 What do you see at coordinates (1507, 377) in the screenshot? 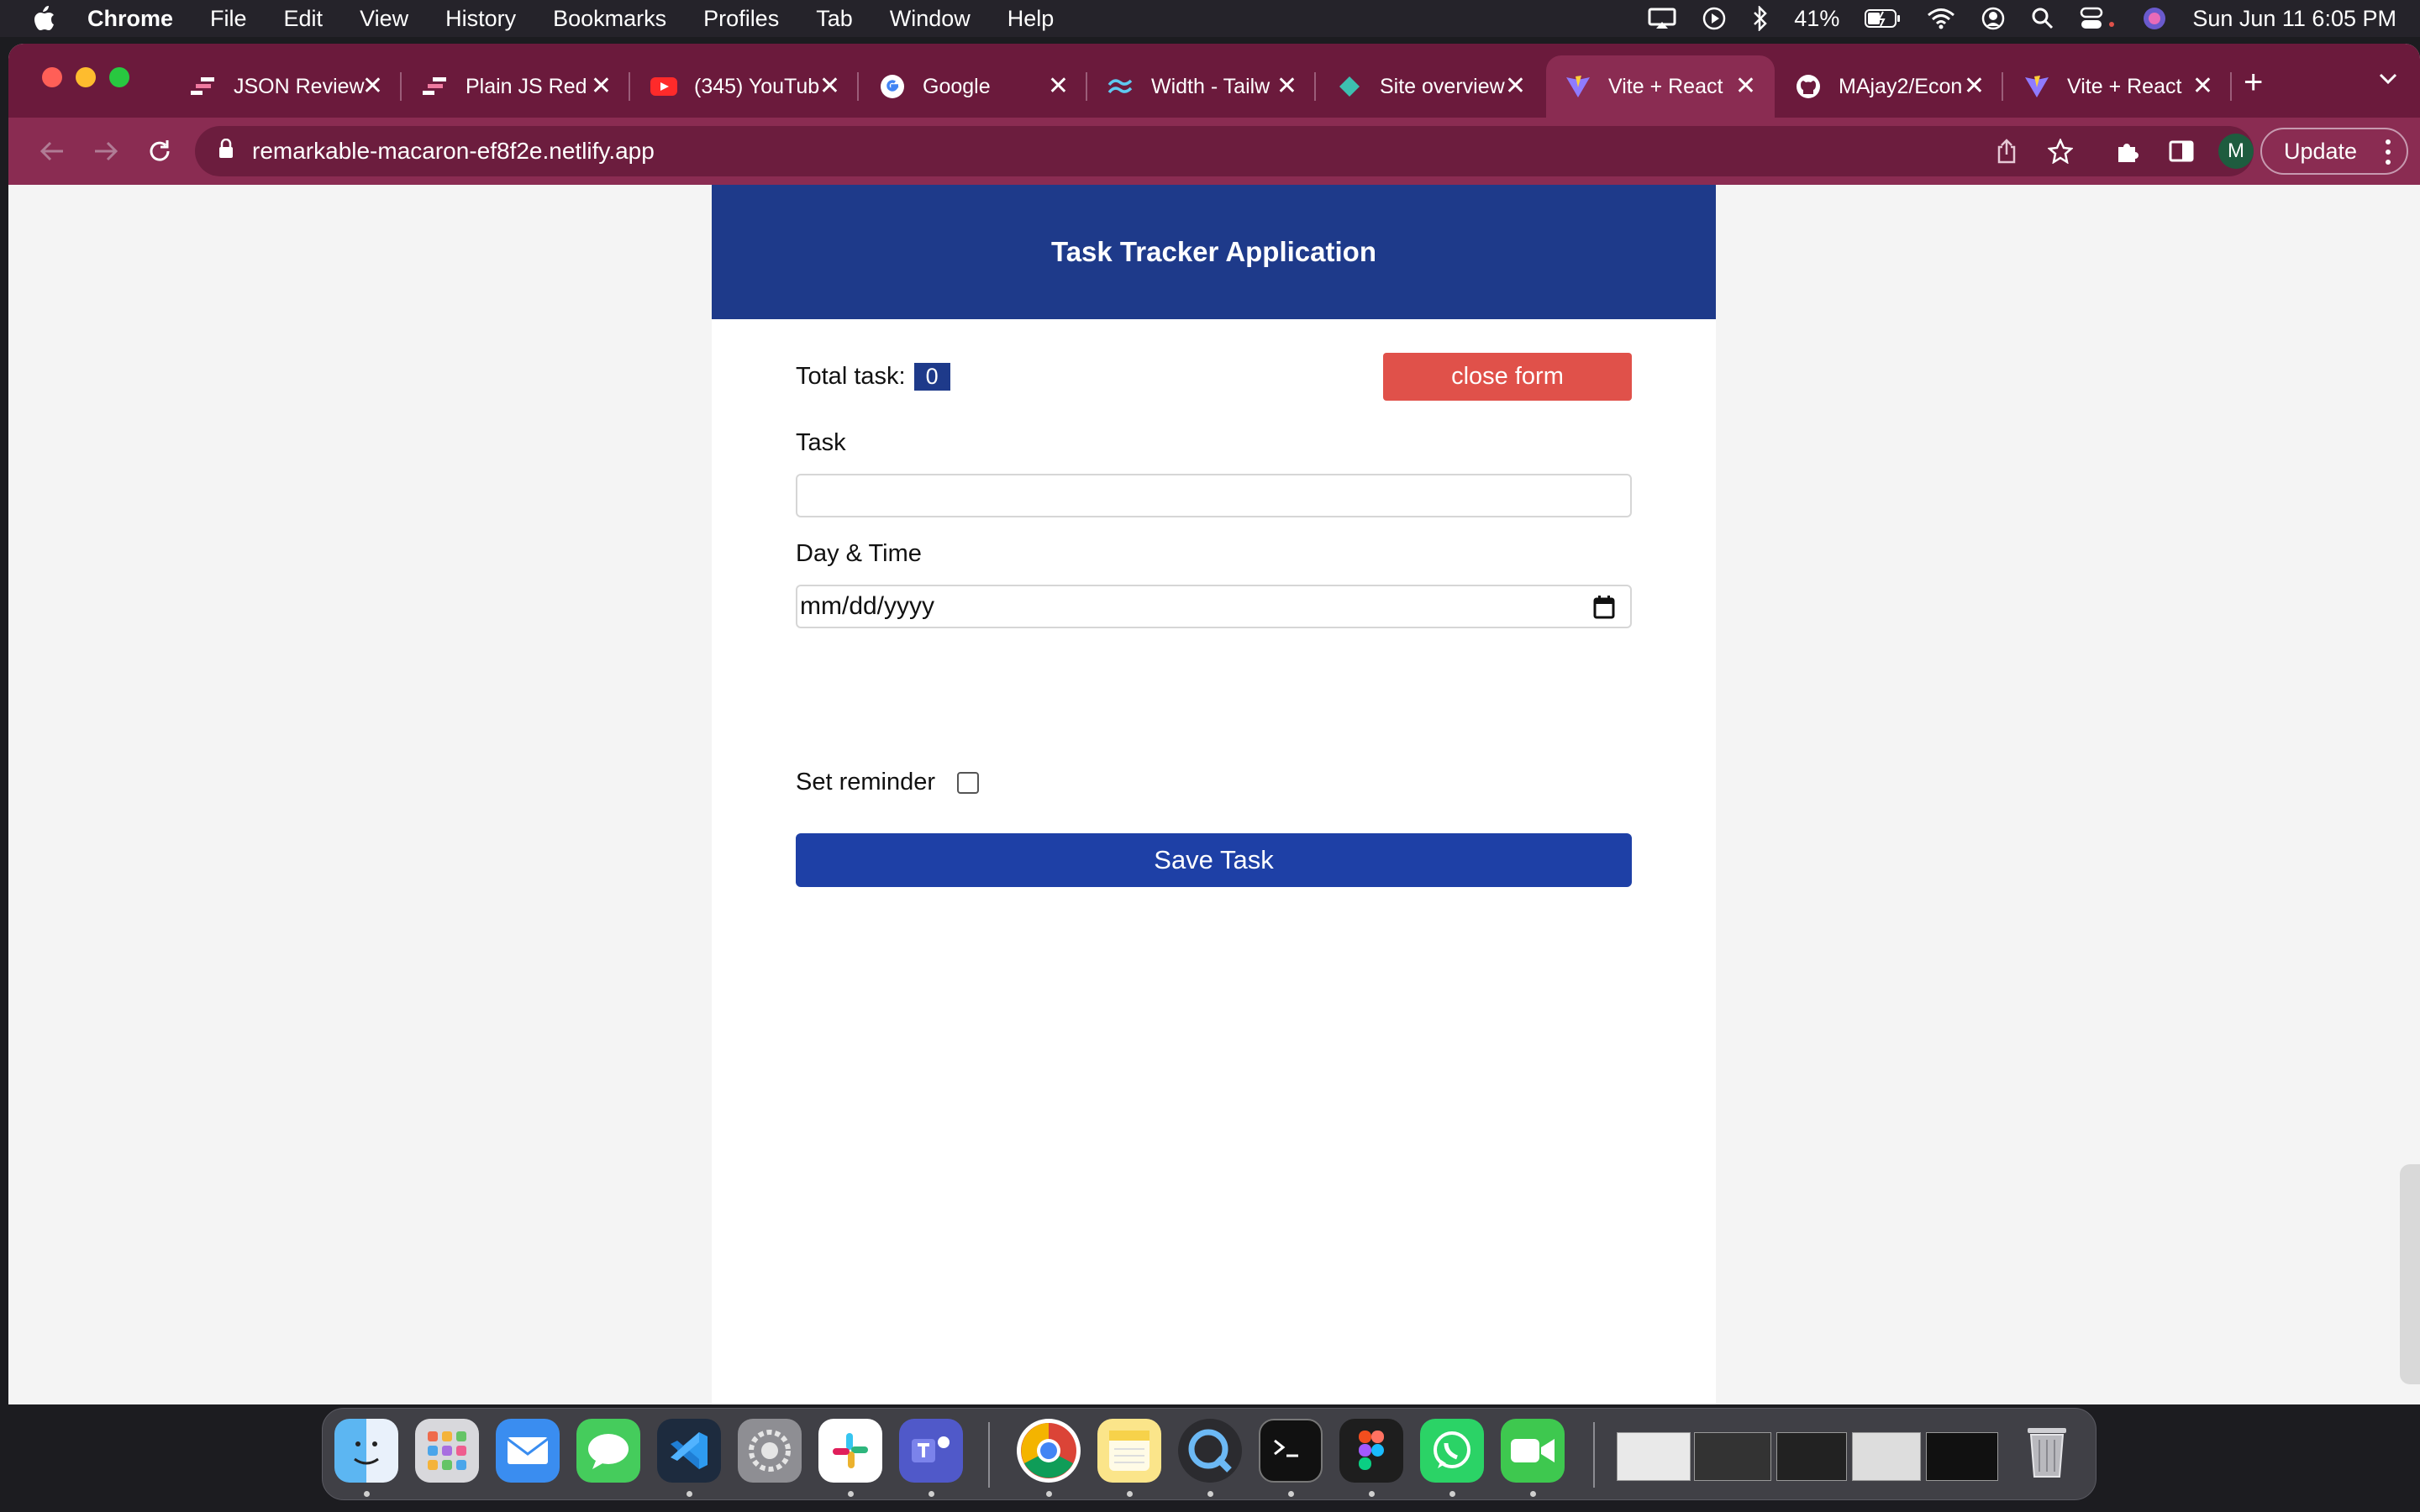
I see `close-form-button: close form` at bounding box center [1507, 377].